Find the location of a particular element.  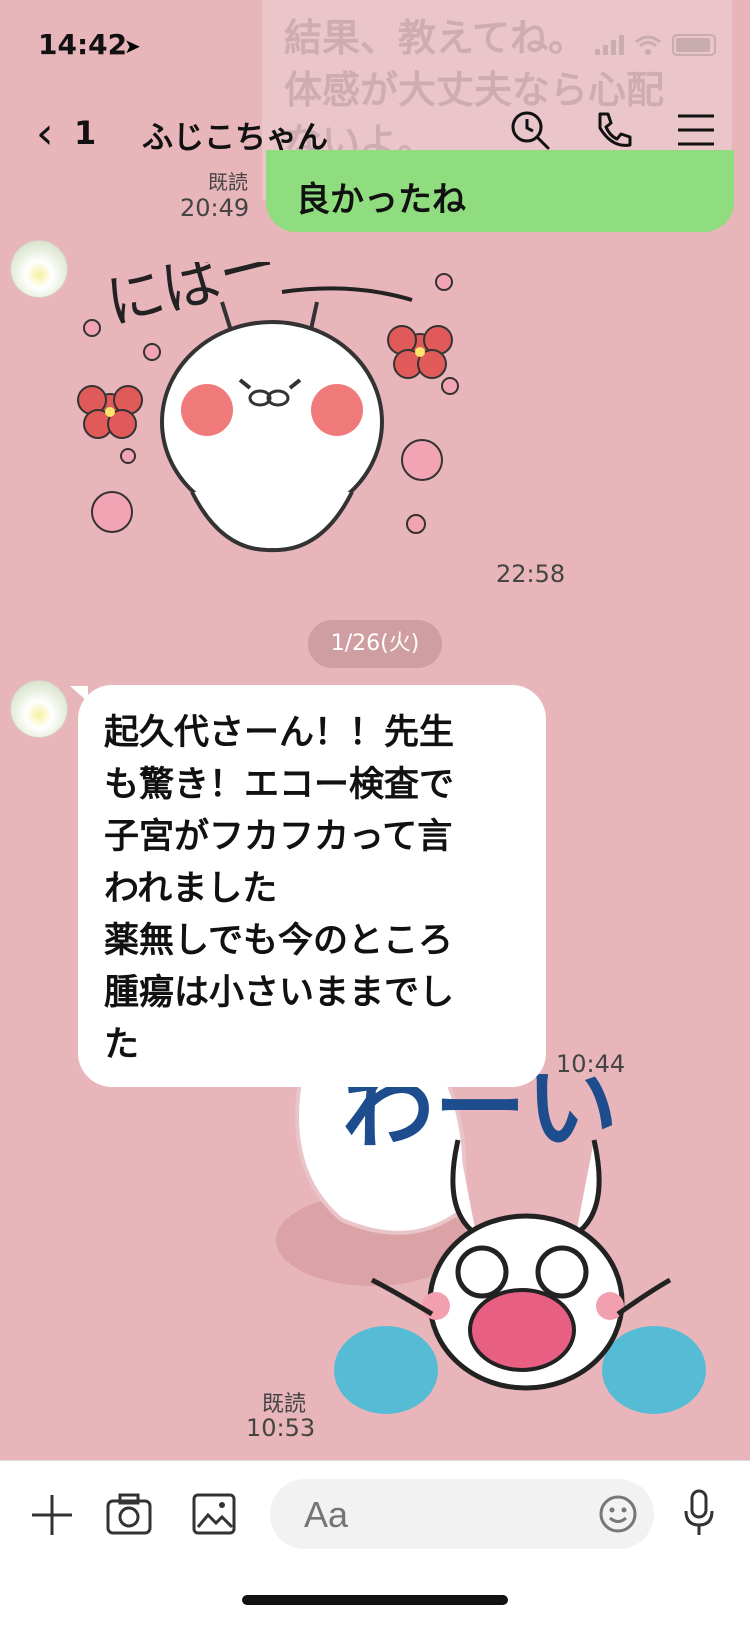

menu-icon is located at coordinates (696, 130).